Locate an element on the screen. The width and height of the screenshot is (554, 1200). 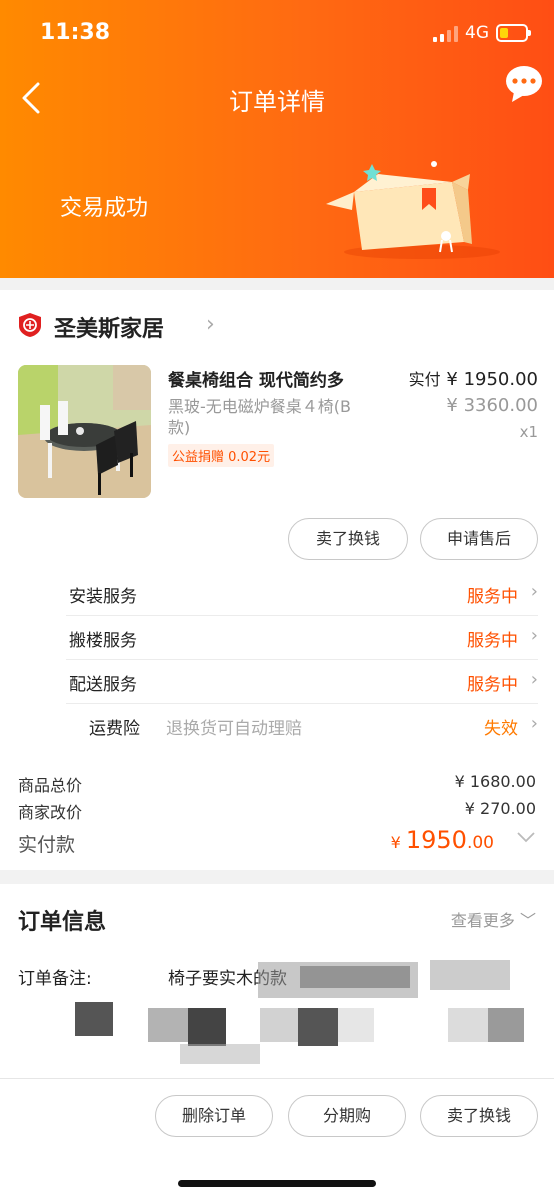
product-spec: 黑玻-无电磁炉餐桌４椅(B款) is located at coordinates (259, 417).